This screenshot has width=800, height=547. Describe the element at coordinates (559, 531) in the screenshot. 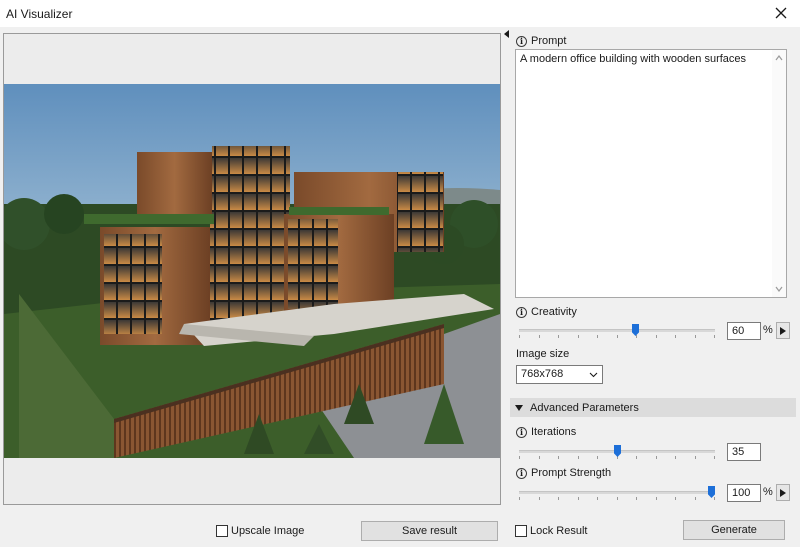

I see `lock-result-label: Lock Result` at that location.